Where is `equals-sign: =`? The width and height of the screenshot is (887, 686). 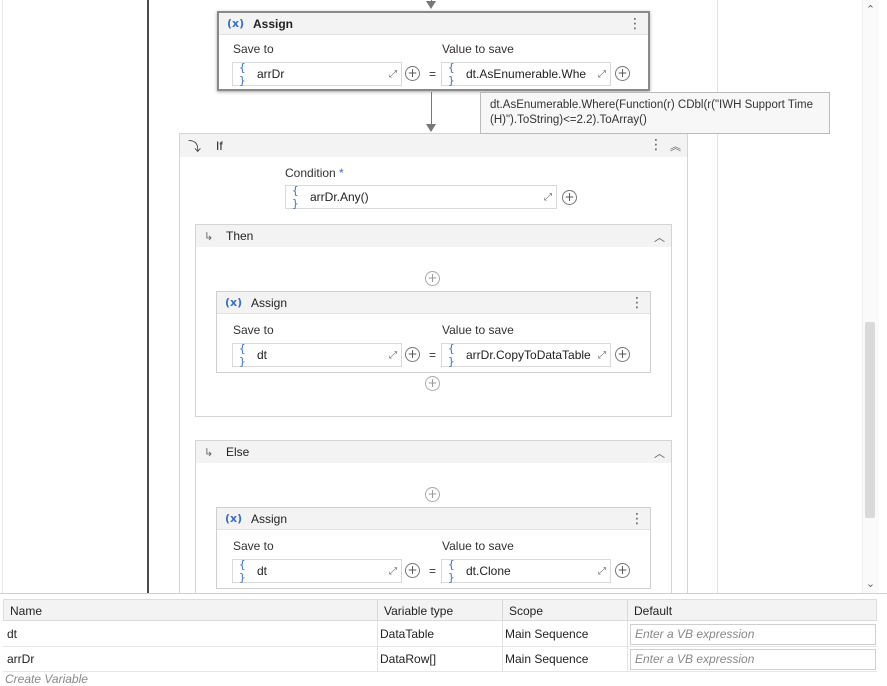
equals-sign: = is located at coordinates (433, 571).